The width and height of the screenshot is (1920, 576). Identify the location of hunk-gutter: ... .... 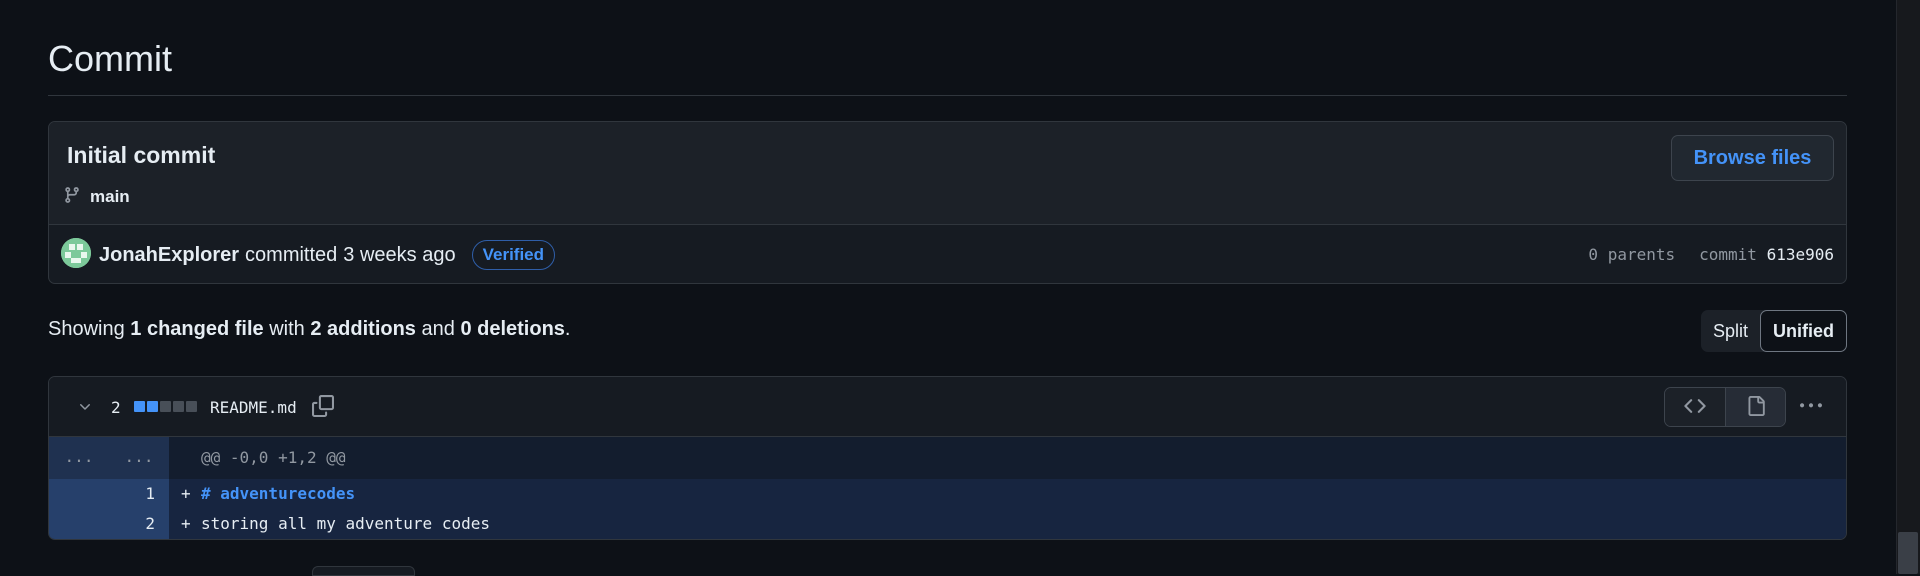
(109, 458).